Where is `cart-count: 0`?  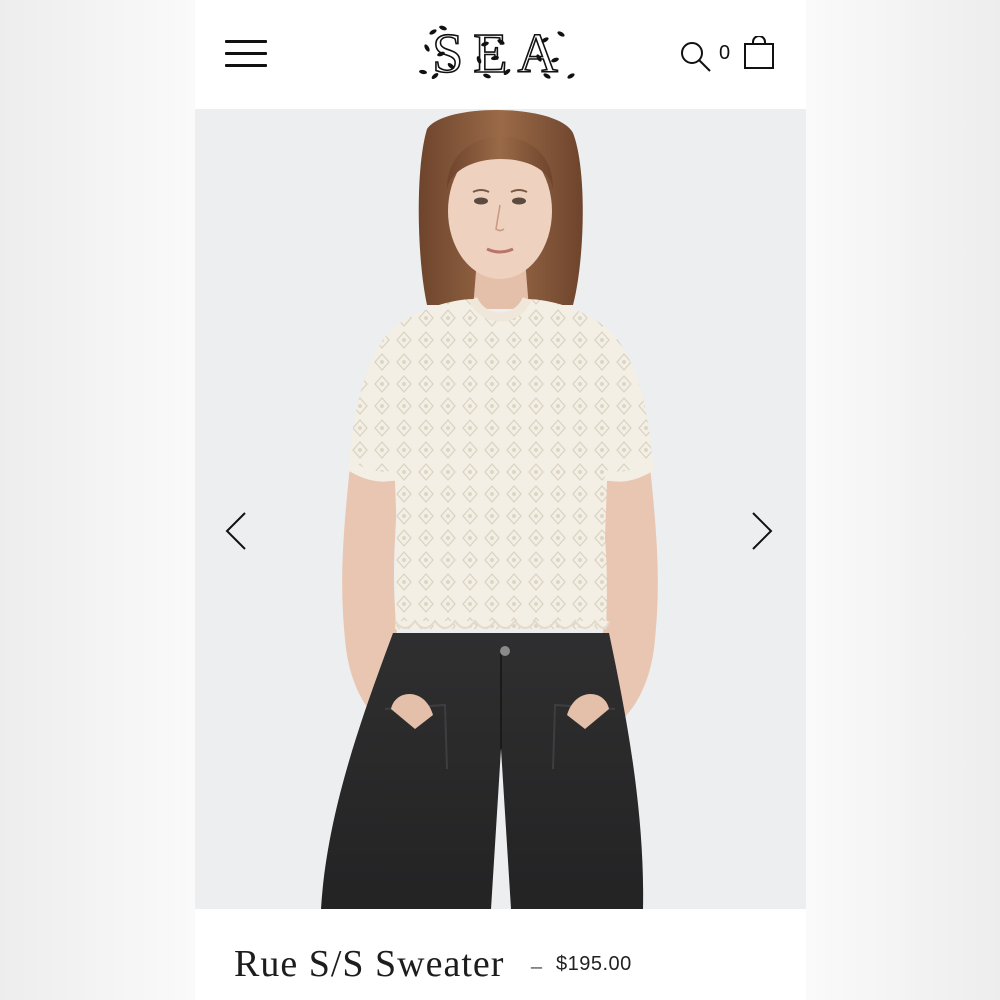
cart-count: 0 is located at coordinates (724, 53).